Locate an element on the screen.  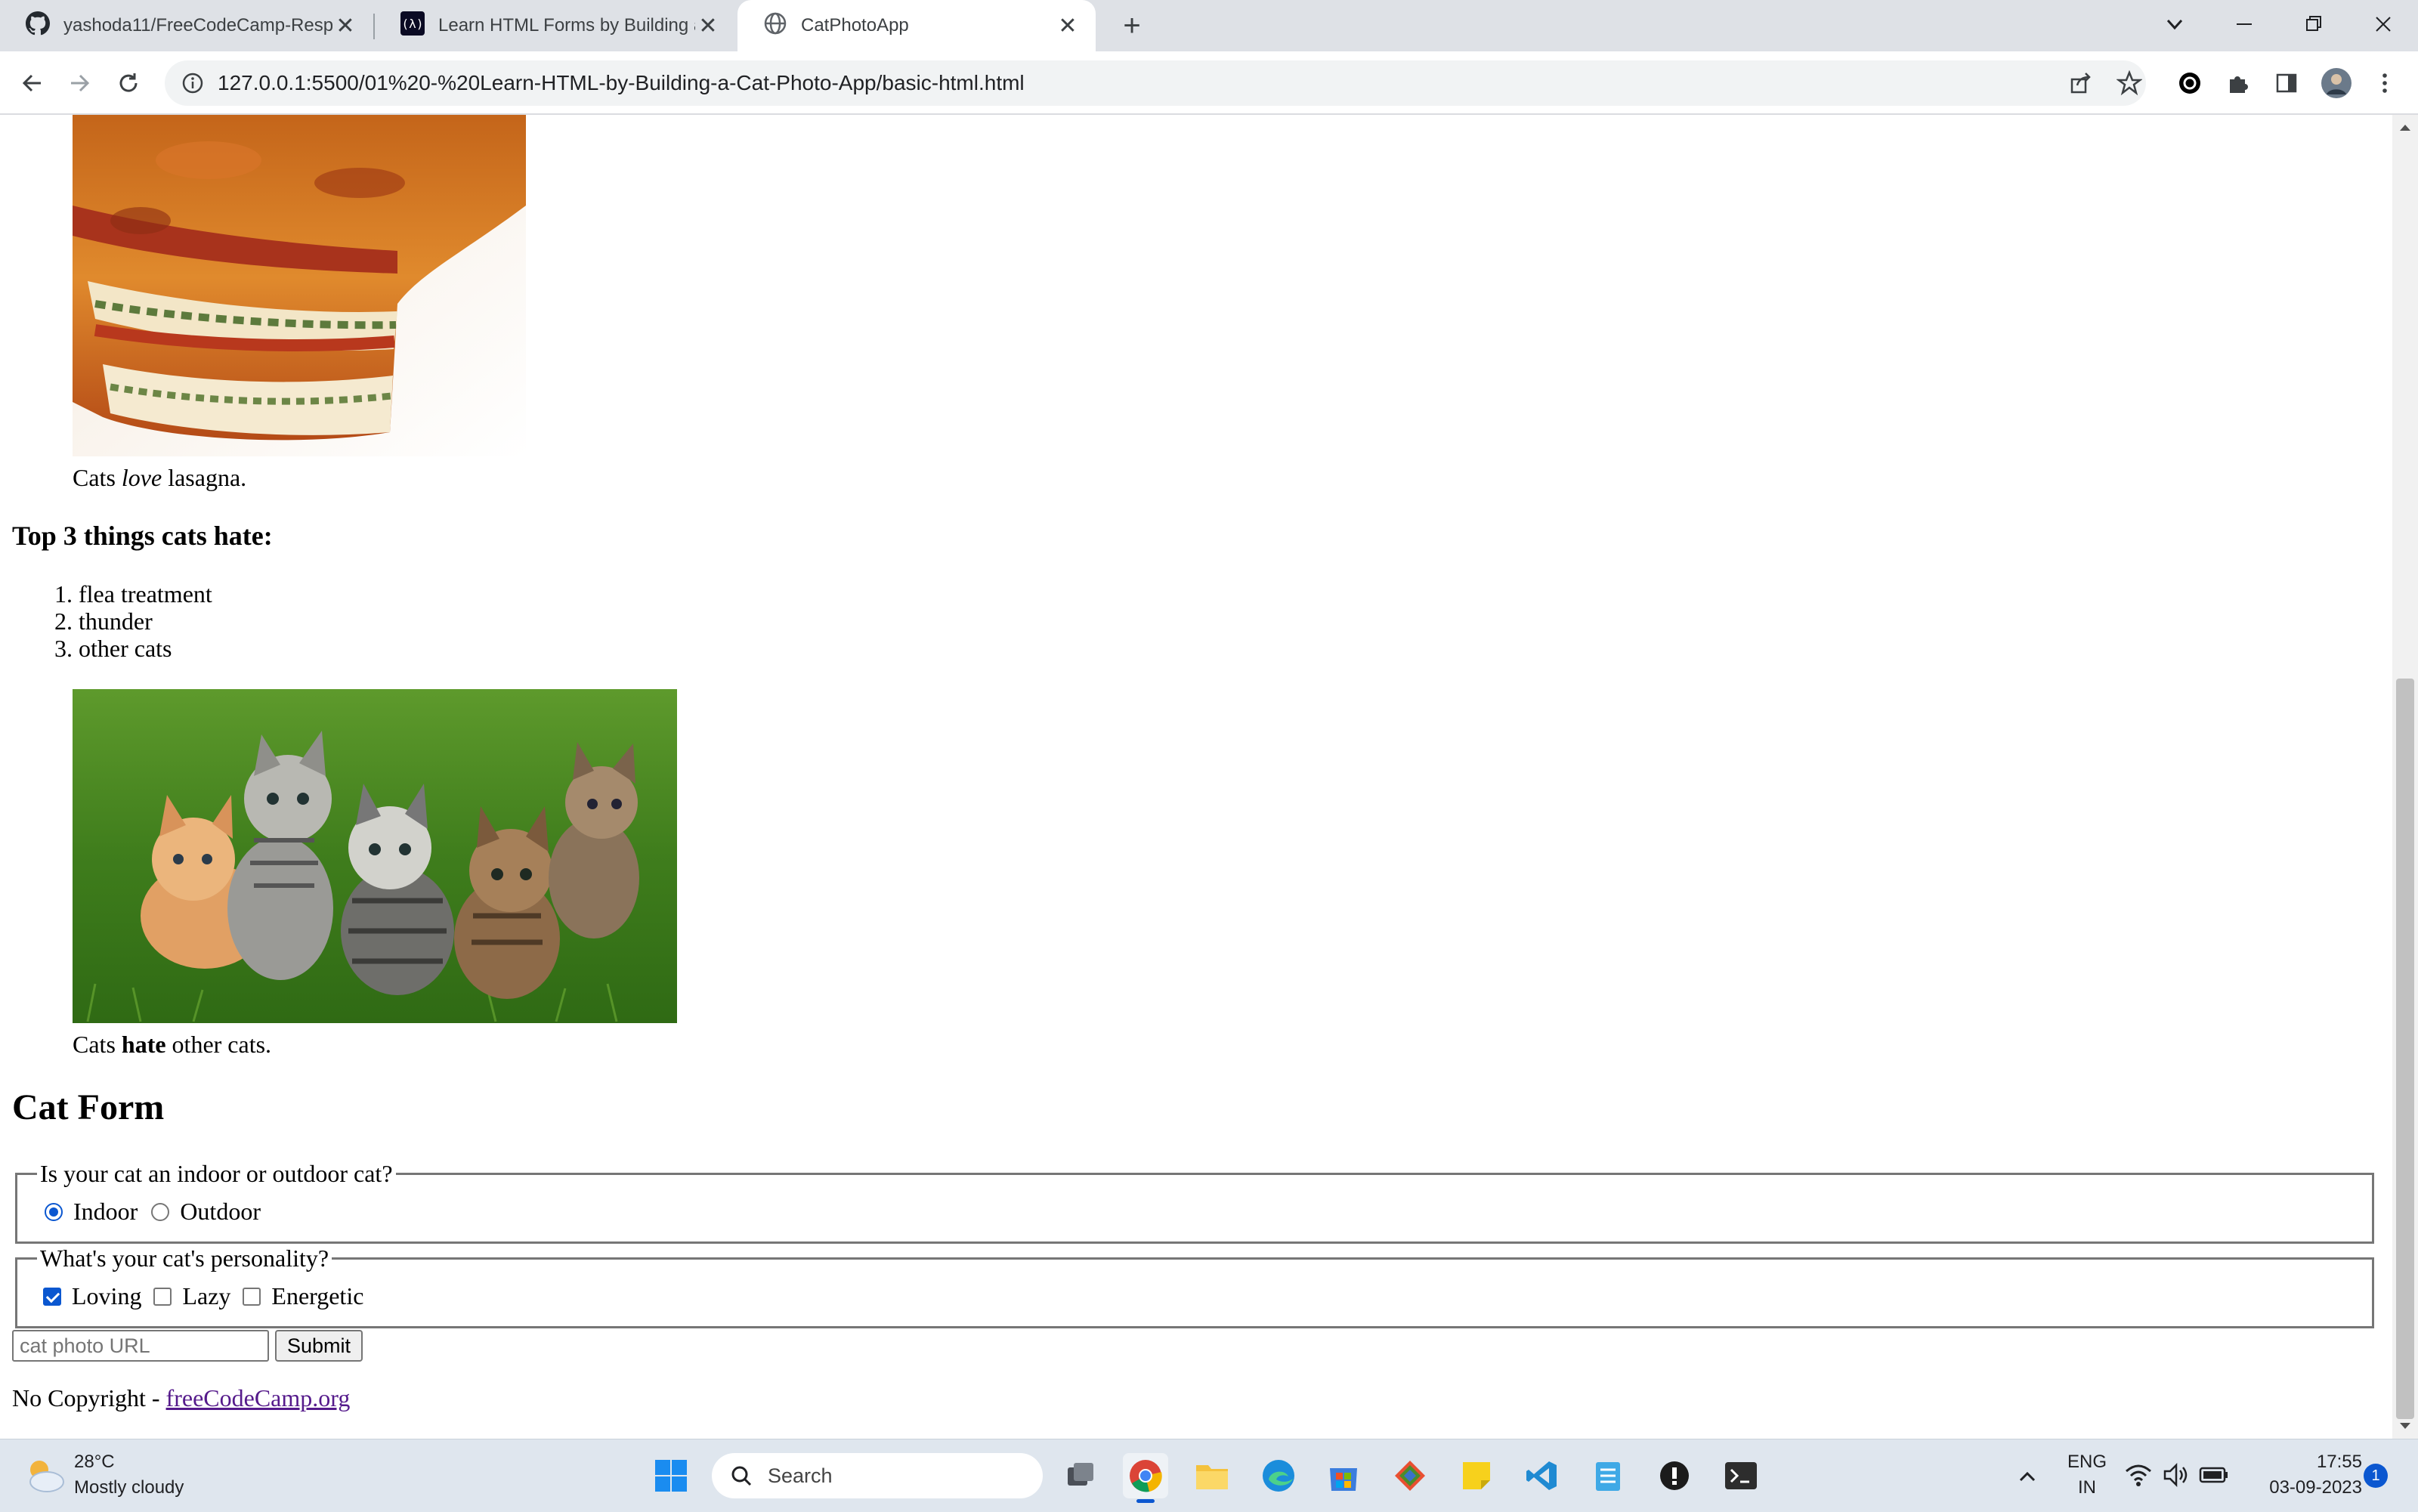
tab-github: yashoda11/FreeCodeCamp-Resp ✕ is located at coordinates (187, 25).